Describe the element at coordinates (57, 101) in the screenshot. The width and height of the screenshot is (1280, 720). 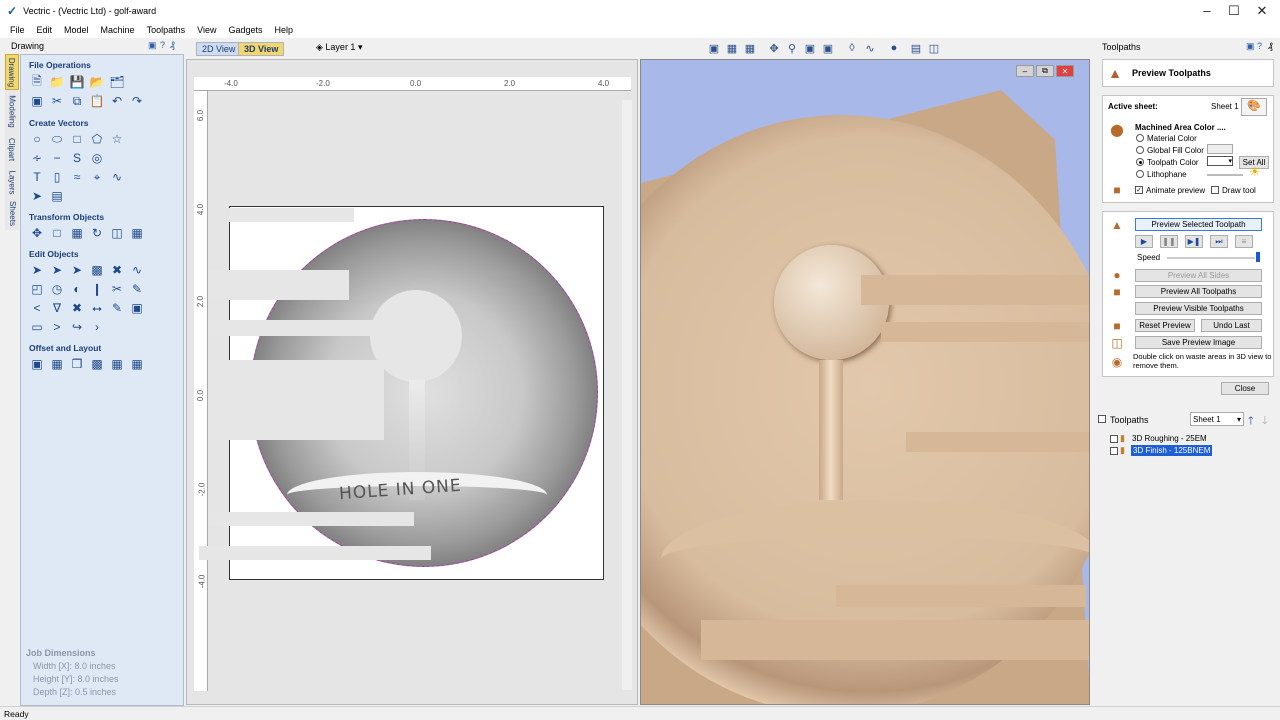
I see `cut-icon: ✂` at that location.